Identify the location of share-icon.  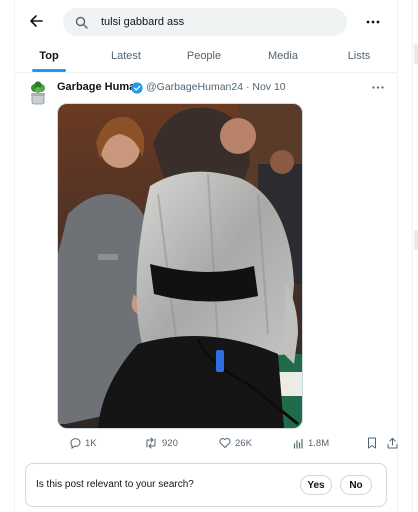
(392, 443).